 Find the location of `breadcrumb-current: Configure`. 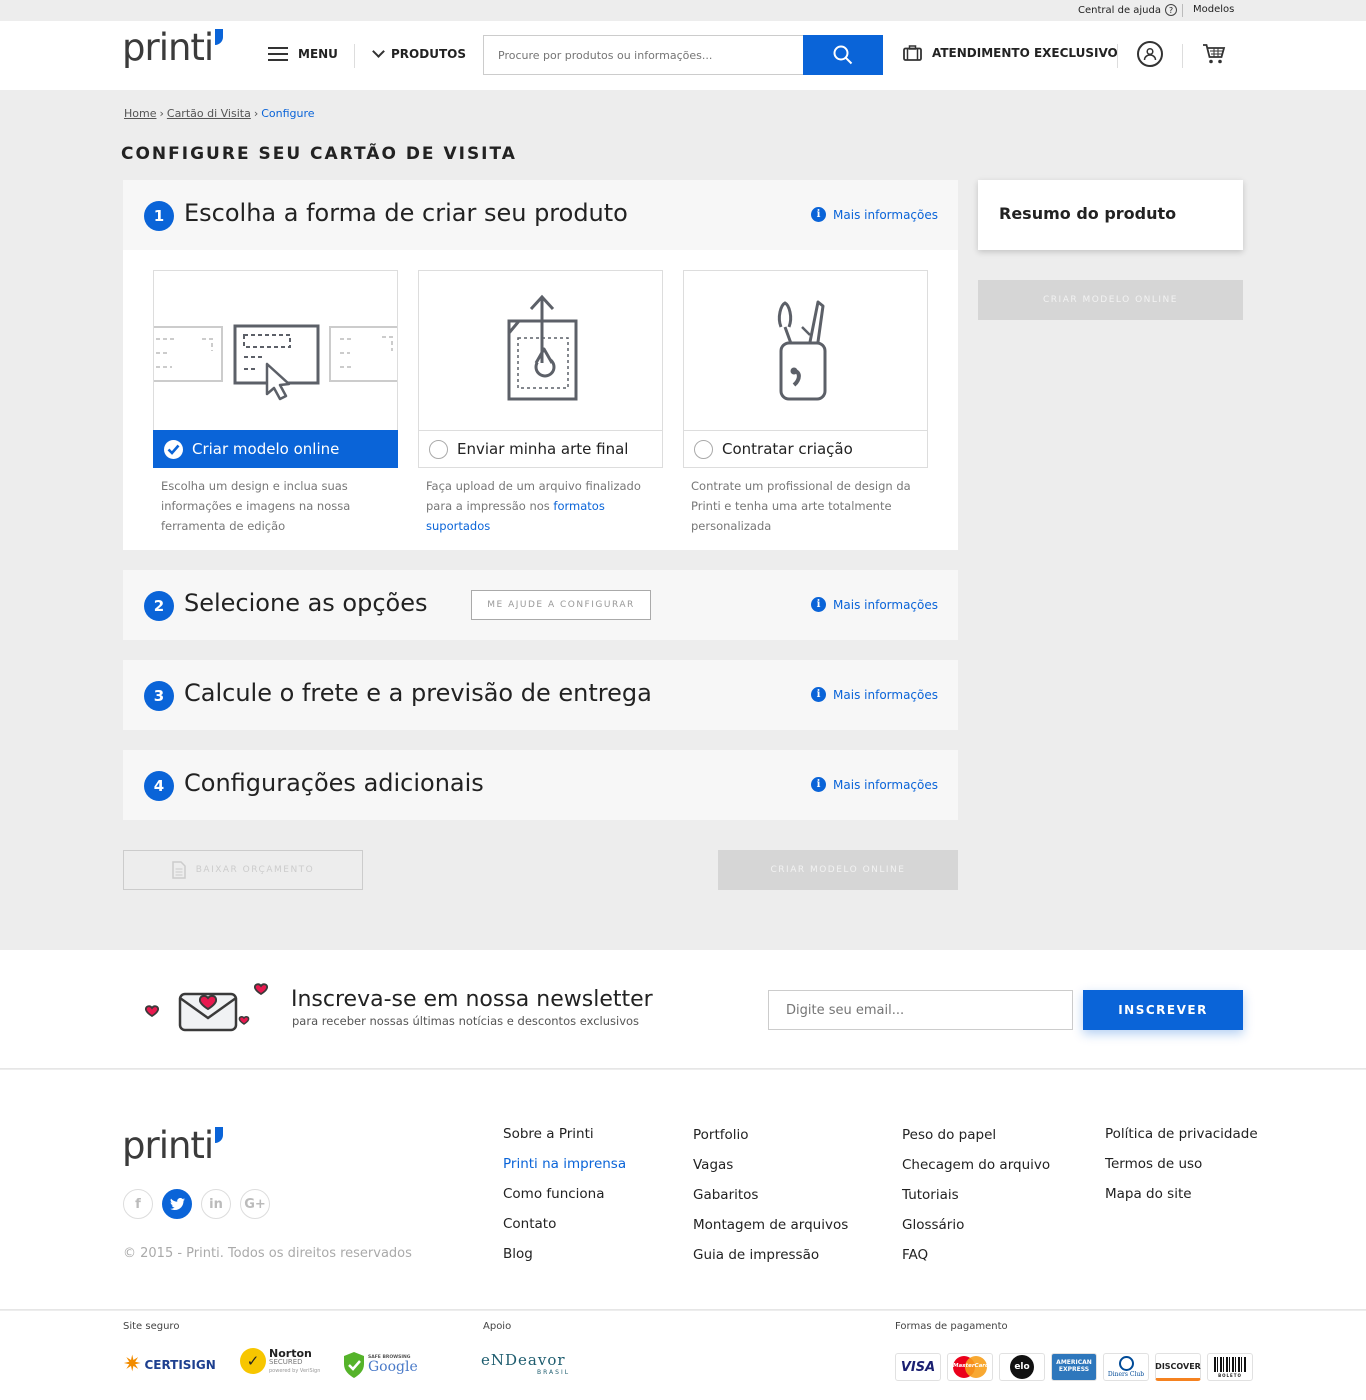

breadcrumb-current: Configure is located at coordinates (288, 113).